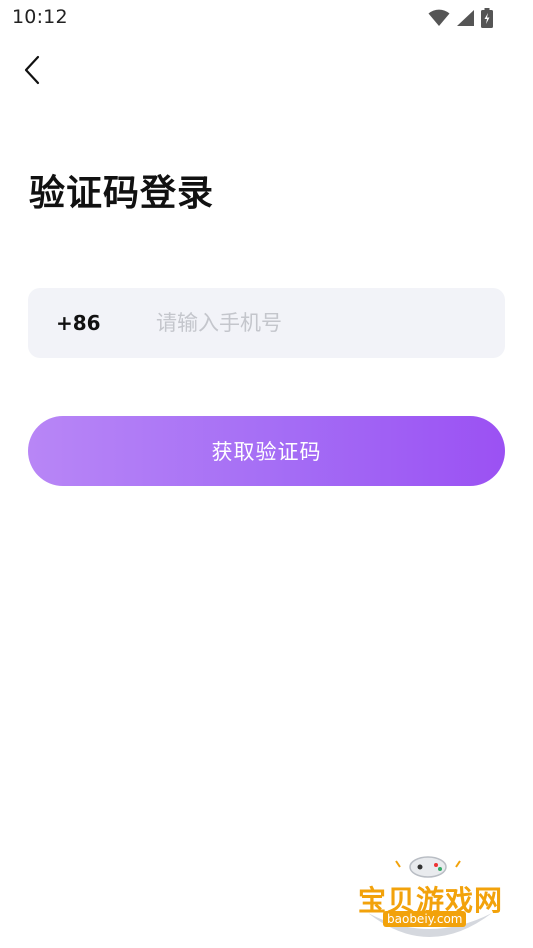 The height and width of the screenshot is (948, 533). What do you see at coordinates (429, 898) in the screenshot?
I see `watermark-logo: 宝贝游戏网 baobeiy.com` at bounding box center [429, 898].